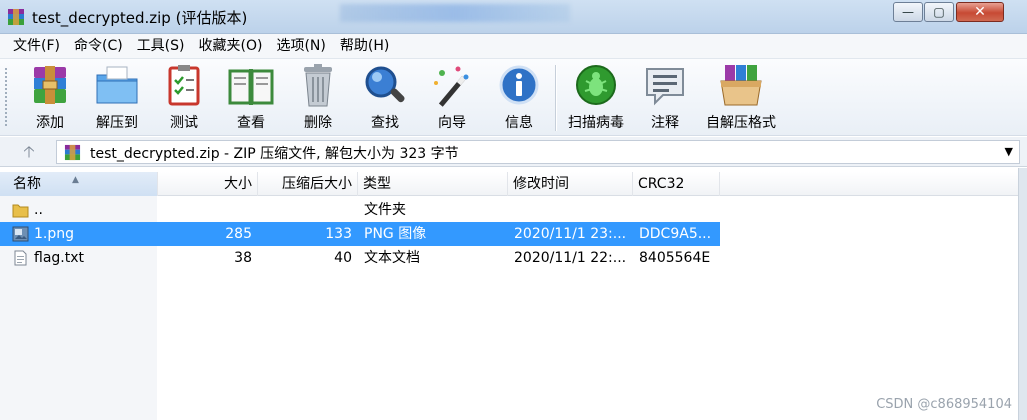 Image resolution: width=1027 pixels, height=420 pixels. Describe the element at coordinates (251, 123) in the screenshot. I see `view-label: 查看` at that location.